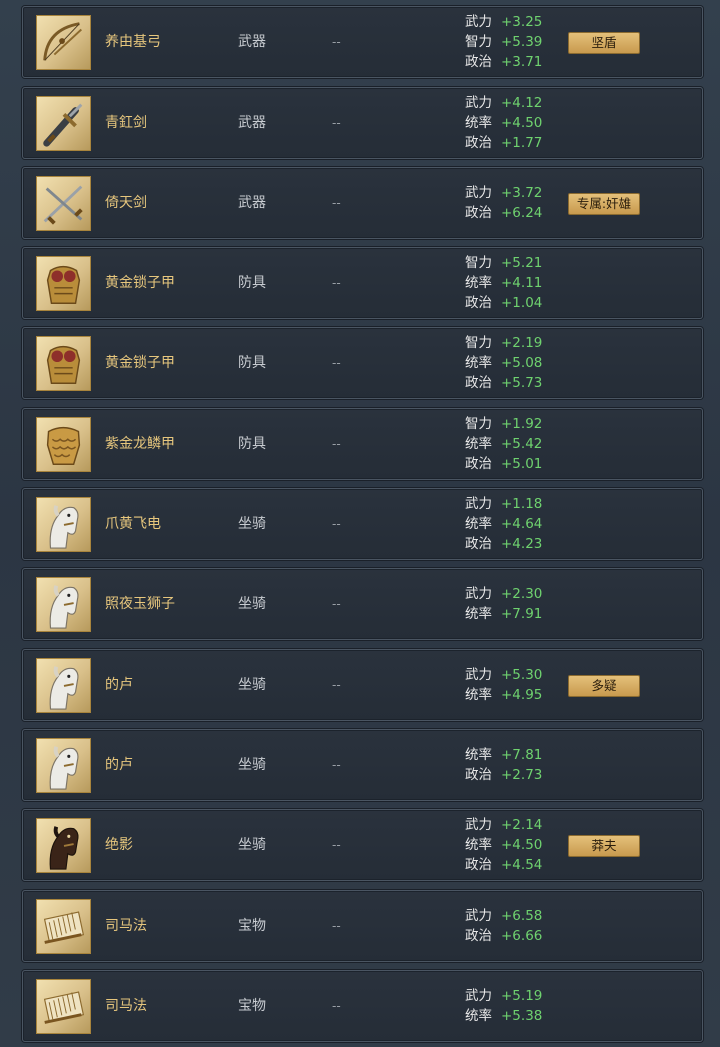 Image resolution: width=720 pixels, height=1047 pixels. Describe the element at coordinates (362, 283) in the screenshot. I see `equipment-row: 黄金锁子甲 防具 -- 智力 +5.21 统率 +4.11 政治 +1.04` at that location.